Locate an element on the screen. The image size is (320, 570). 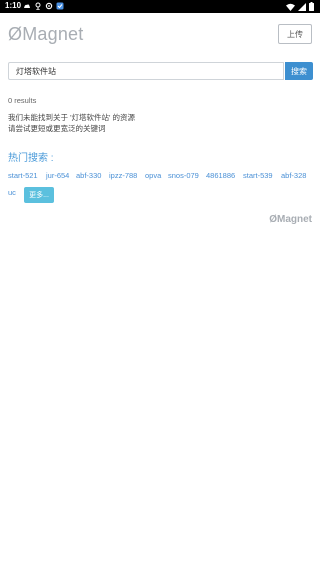
hot-search-tag: abf-330 is located at coordinates (88, 175).